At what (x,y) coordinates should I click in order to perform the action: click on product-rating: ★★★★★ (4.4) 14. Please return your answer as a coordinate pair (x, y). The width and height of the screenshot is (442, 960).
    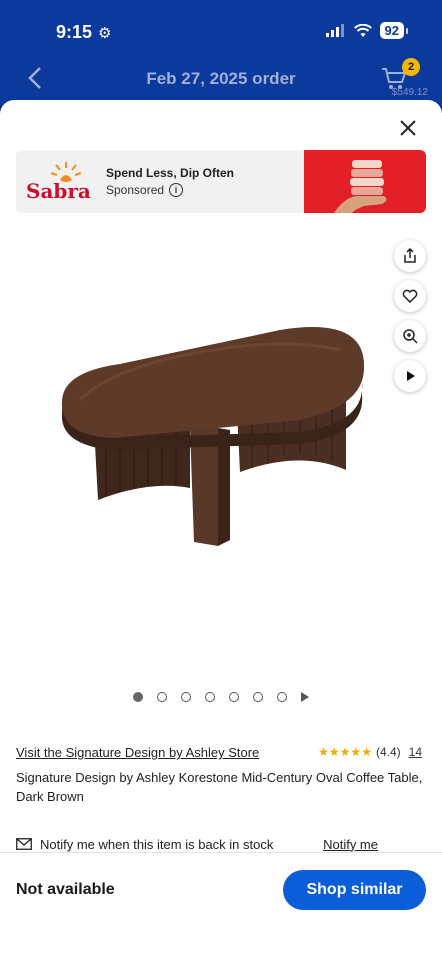
    Looking at the image, I should click on (370, 752).